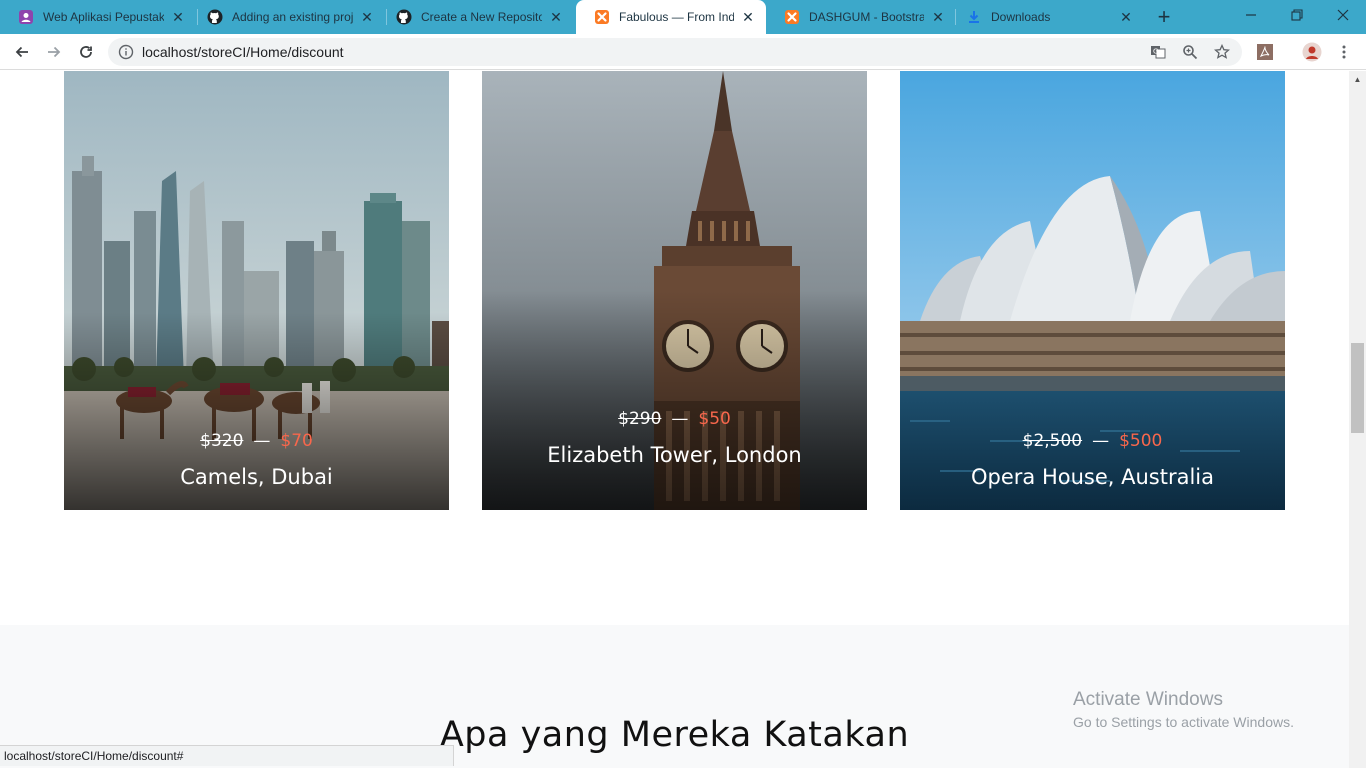  Describe the element at coordinates (481, 17) in the screenshot. I see `tab-title: Create a New Repository` at that location.